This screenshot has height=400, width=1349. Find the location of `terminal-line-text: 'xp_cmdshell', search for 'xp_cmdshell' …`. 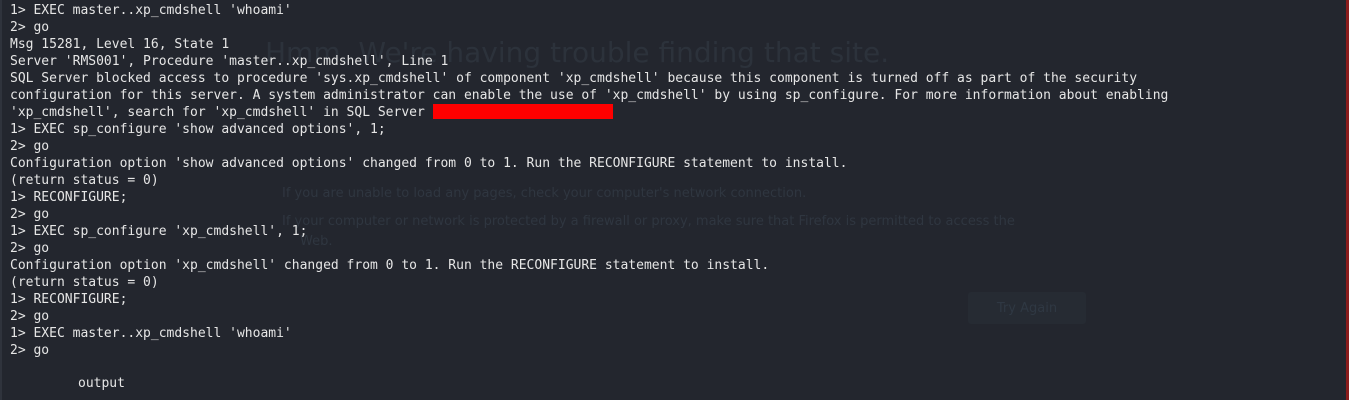

terminal-line-text: 'xp_cmdshell', search for 'xp_cmdshell' … is located at coordinates (221, 112).